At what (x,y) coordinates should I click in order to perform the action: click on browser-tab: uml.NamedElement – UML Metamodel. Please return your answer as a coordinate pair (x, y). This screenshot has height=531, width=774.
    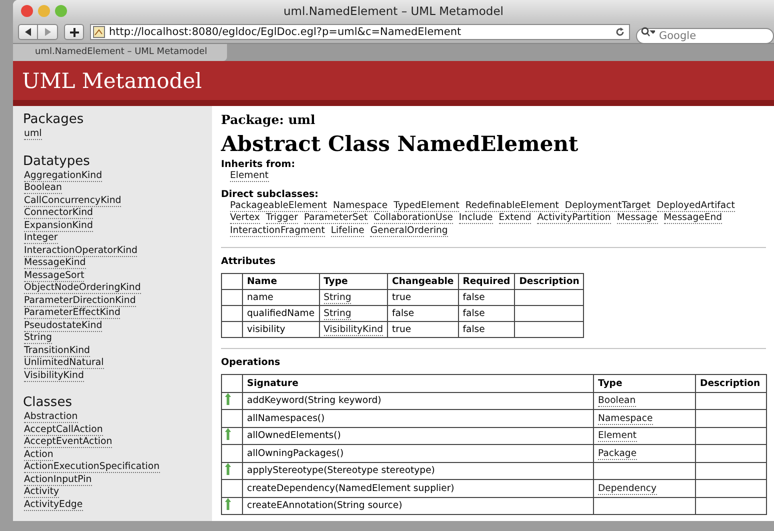
    Looking at the image, I should click on (120, 52).